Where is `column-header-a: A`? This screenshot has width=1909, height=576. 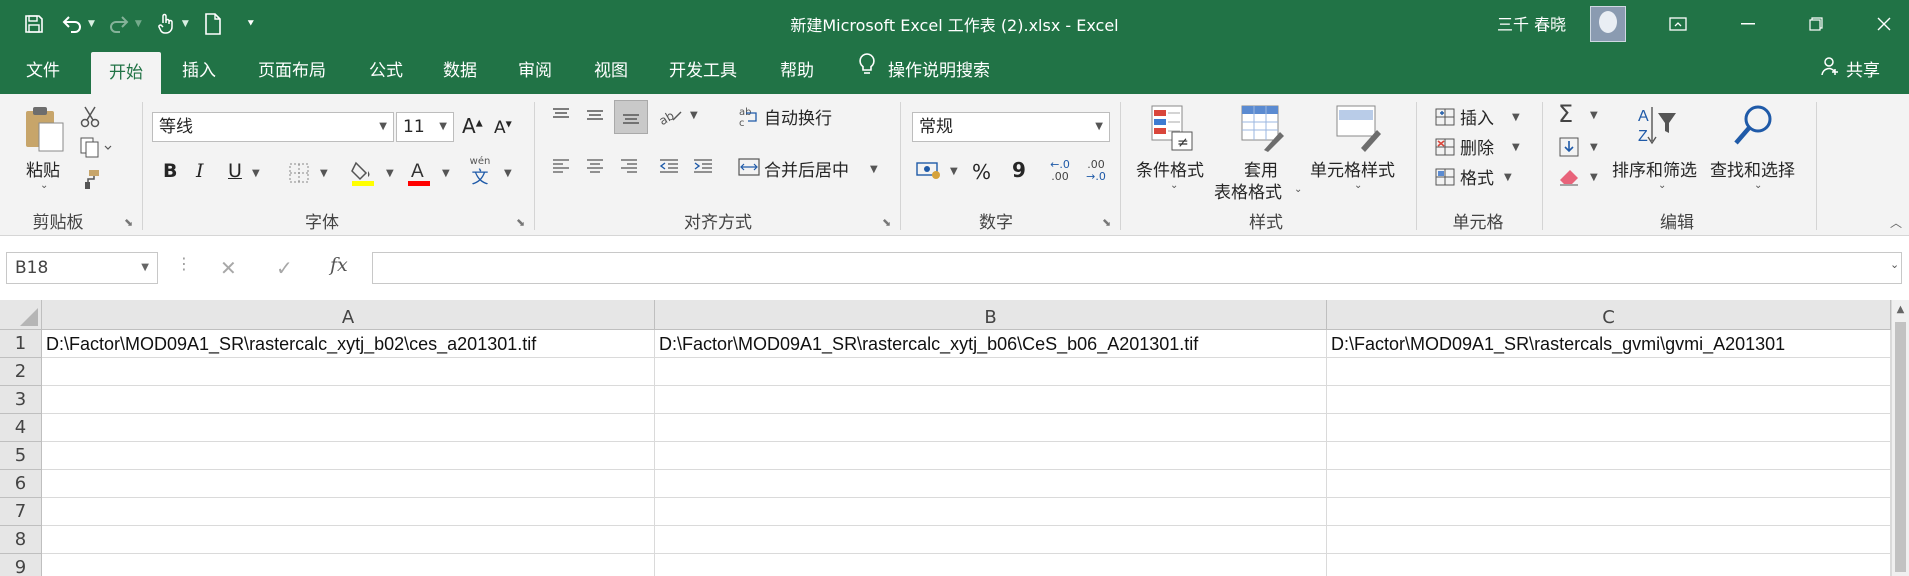 column-header-a: A is located at coordinates (348, 315).